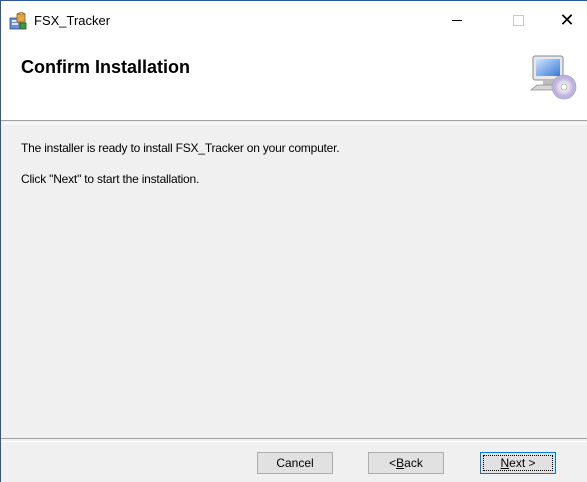  Describe the element at coordinates (294, 440) in the screenshot. I see `footer-divider` at that location.